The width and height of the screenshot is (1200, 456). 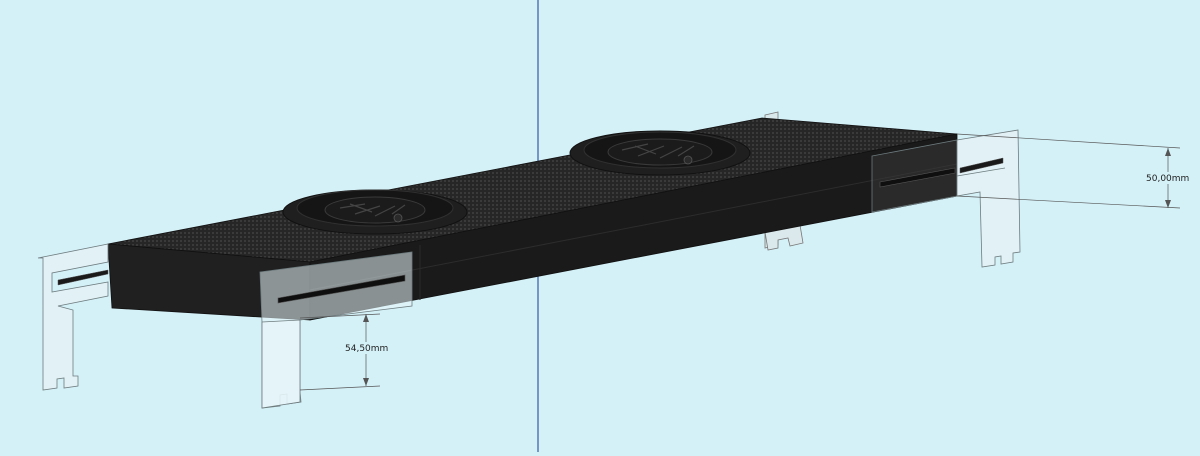 I want to click on dimension-label-height: 50,00mm, so click(x=1167, y=179).